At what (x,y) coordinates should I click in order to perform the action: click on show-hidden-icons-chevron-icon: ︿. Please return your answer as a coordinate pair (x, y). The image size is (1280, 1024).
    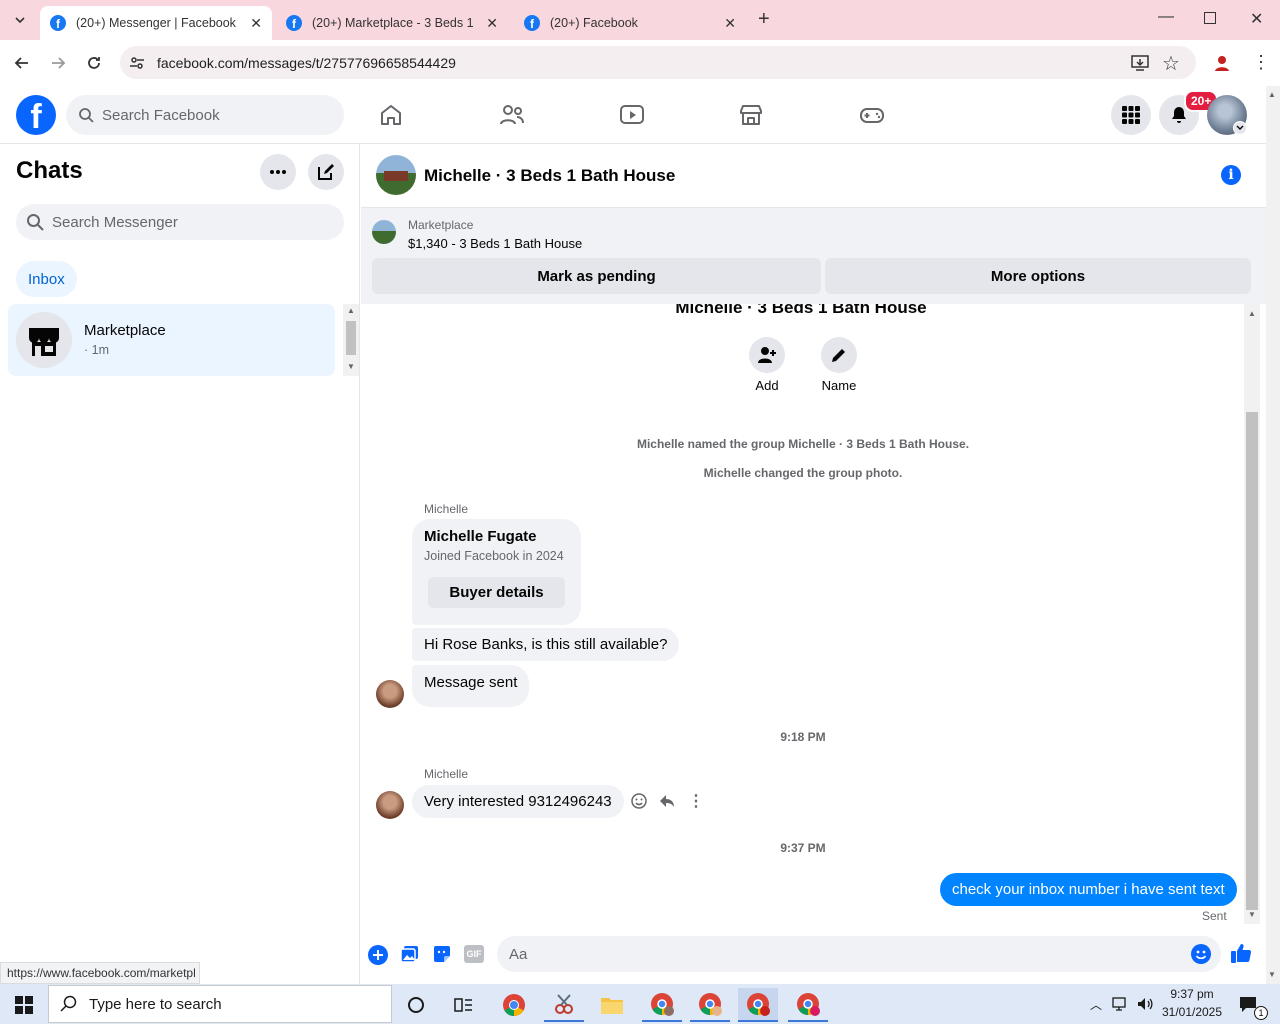
    Looking at the image, I should click on (1096, 1004).